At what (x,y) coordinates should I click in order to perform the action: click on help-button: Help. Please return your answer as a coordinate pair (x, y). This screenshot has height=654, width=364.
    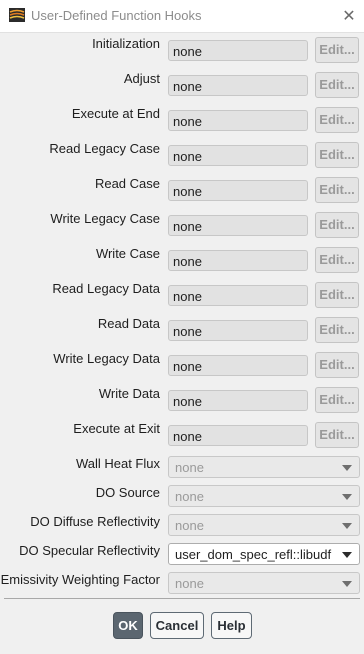
    Looking at the image, I should click on (231, 625).